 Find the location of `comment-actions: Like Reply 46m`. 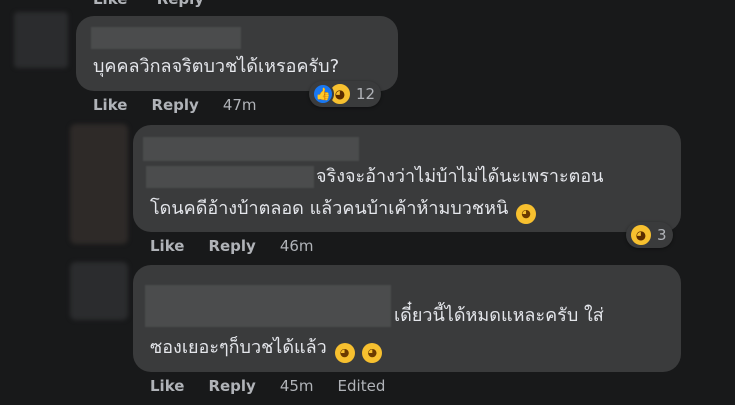

comment-actions: Like Reply 46m is located at coordinates (232, 246).